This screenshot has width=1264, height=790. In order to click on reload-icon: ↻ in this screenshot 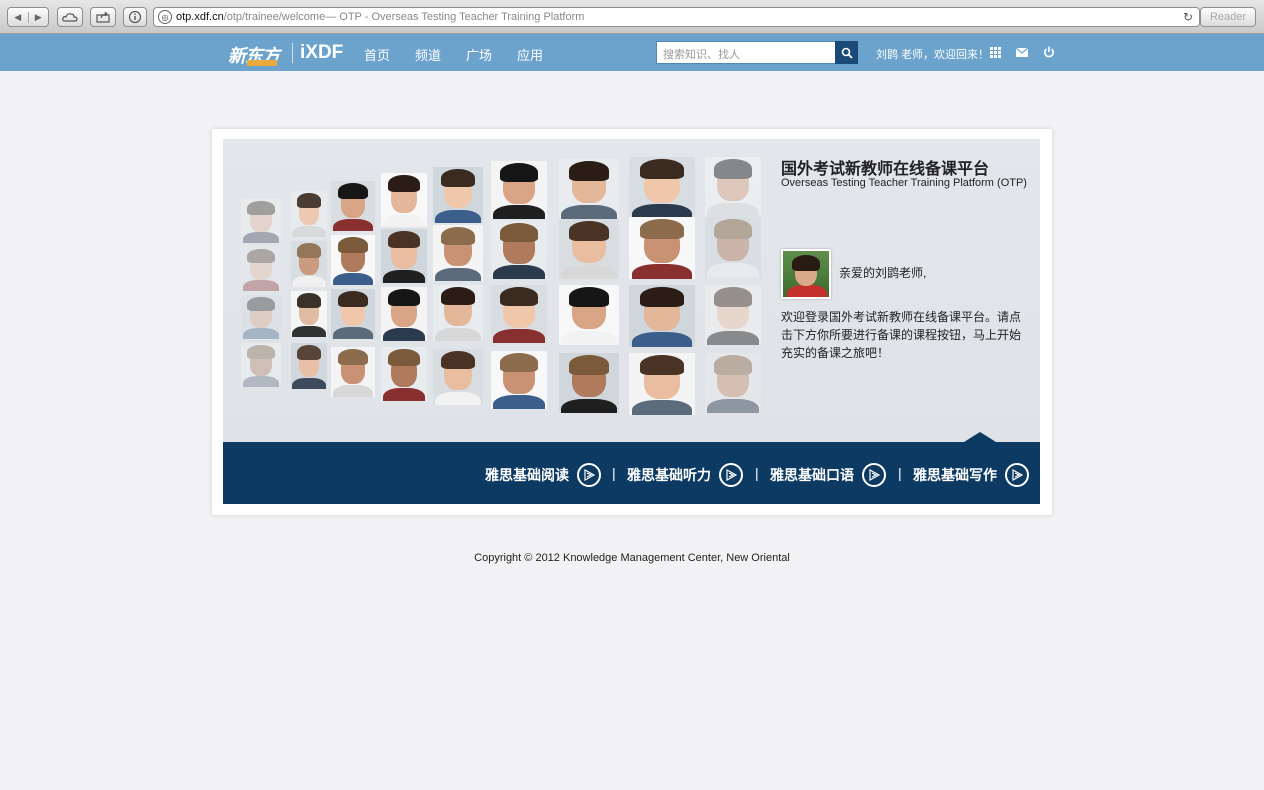, I will do `click(1188, 17)`.